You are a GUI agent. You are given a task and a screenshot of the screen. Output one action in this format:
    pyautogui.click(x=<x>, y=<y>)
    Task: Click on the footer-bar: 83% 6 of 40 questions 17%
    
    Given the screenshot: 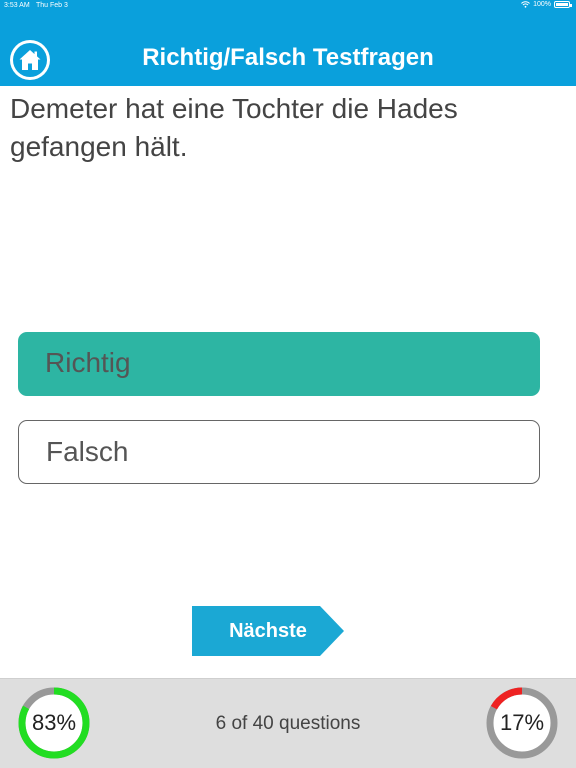 What is the action you would take?
    pyautogui.click(x=288, y=723)
    